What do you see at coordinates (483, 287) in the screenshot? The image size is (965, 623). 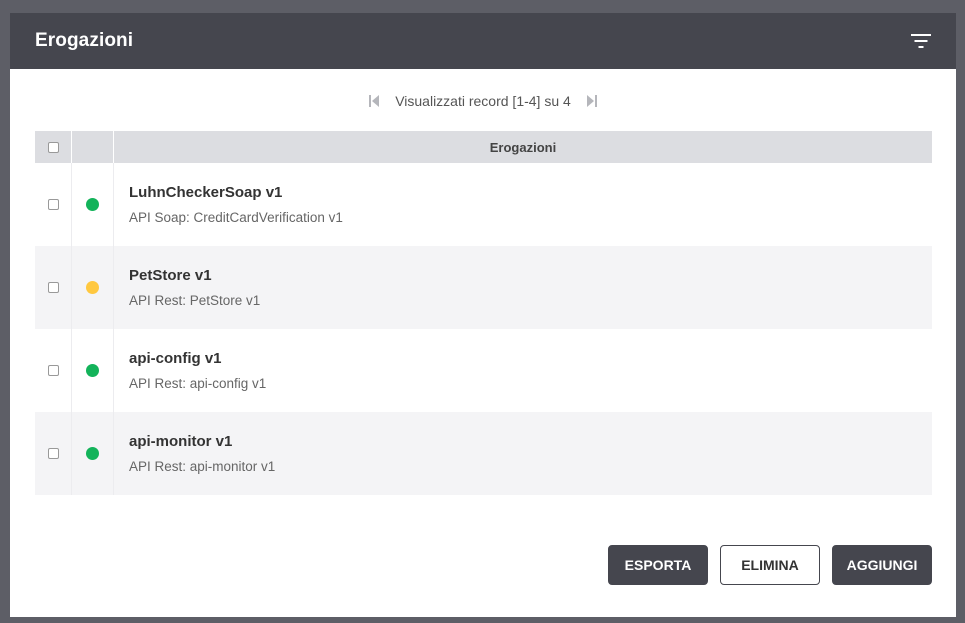 I see `table-row: PetStore v1 API Rest: PetStore v1` at bounding box center [483, 287].